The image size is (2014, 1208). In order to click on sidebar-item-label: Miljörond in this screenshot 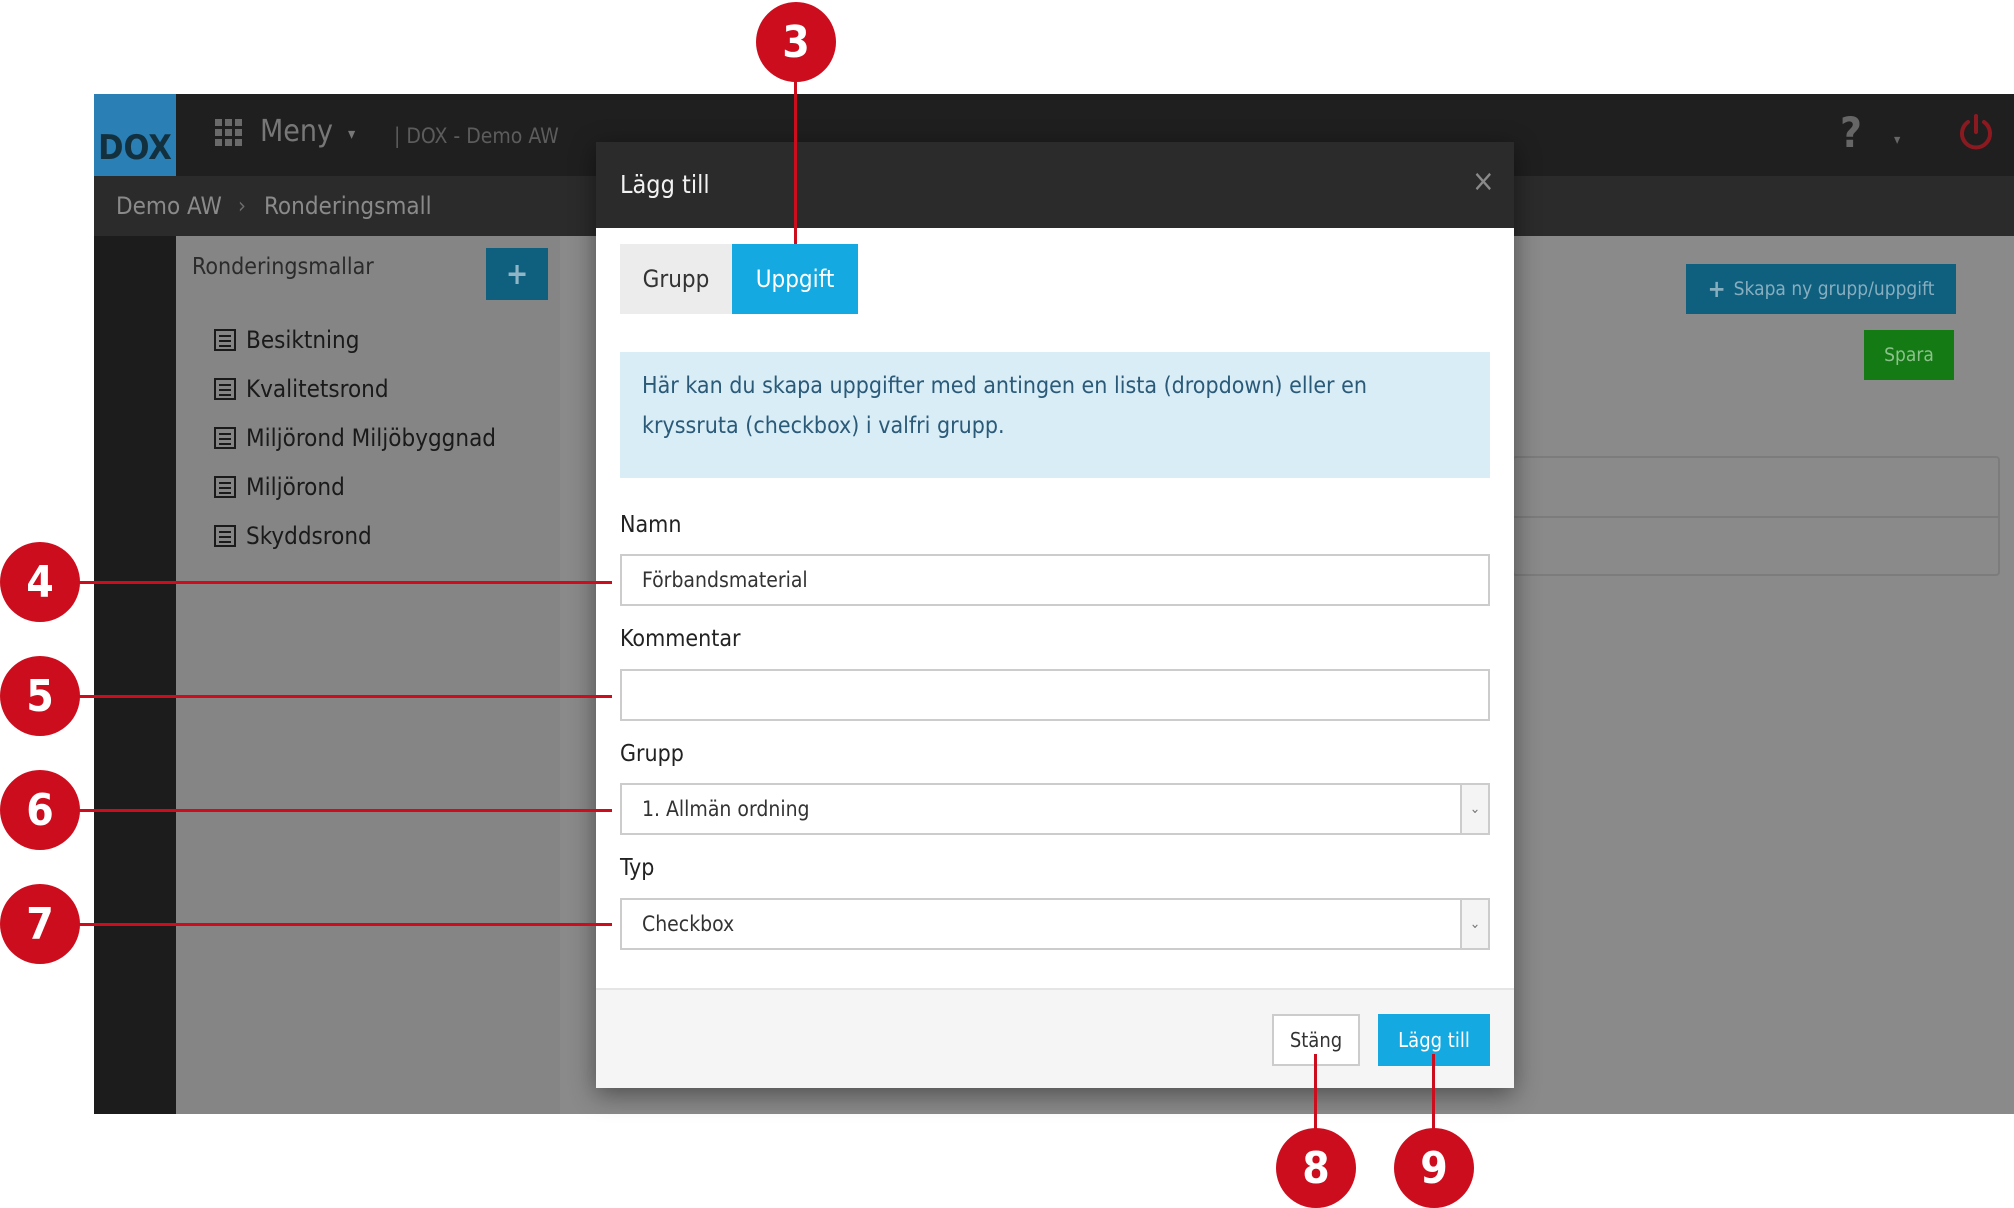, I will do `click(295, 487)`.